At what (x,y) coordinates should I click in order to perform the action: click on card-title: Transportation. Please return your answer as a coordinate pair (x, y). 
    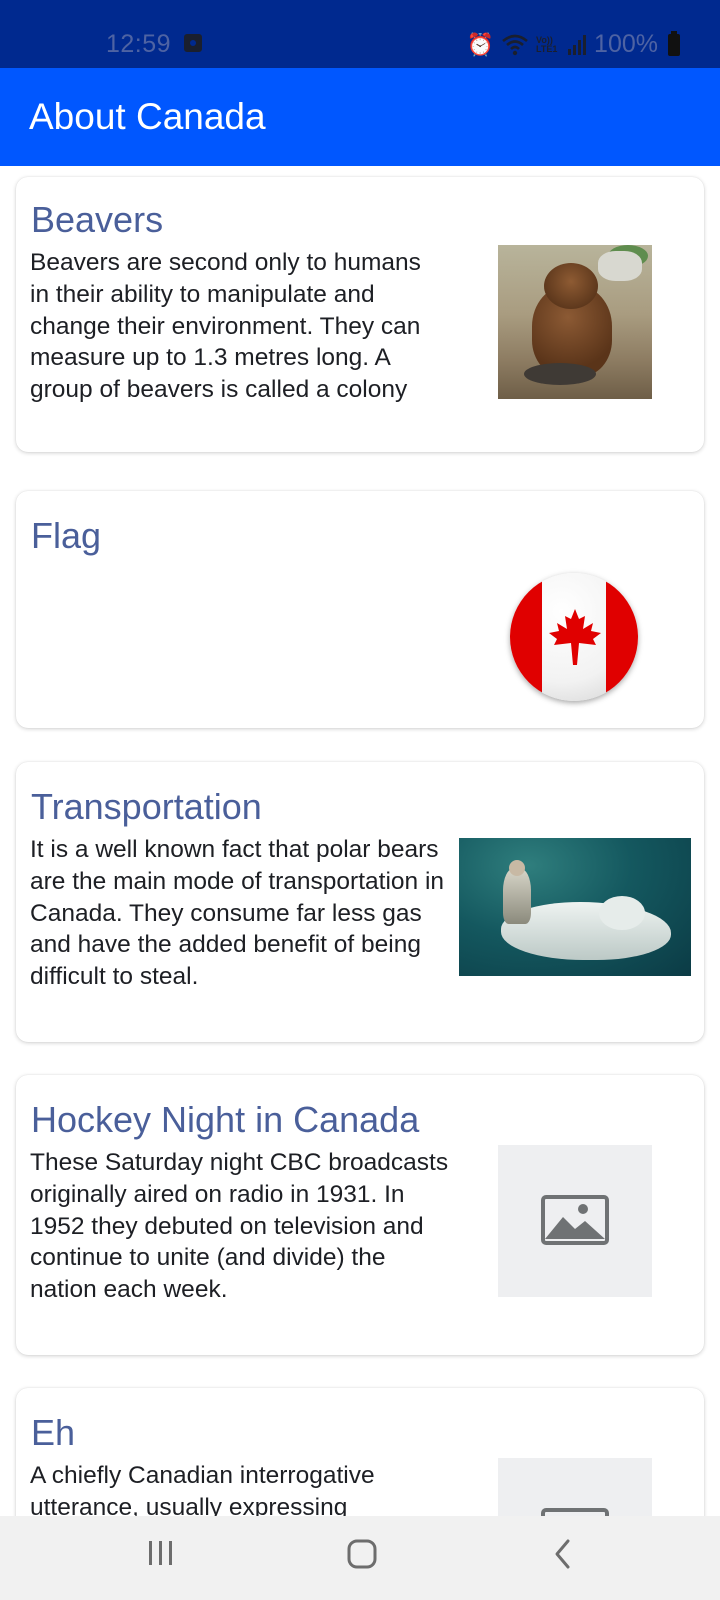
    Looking at the image, I should click on (146, 806).